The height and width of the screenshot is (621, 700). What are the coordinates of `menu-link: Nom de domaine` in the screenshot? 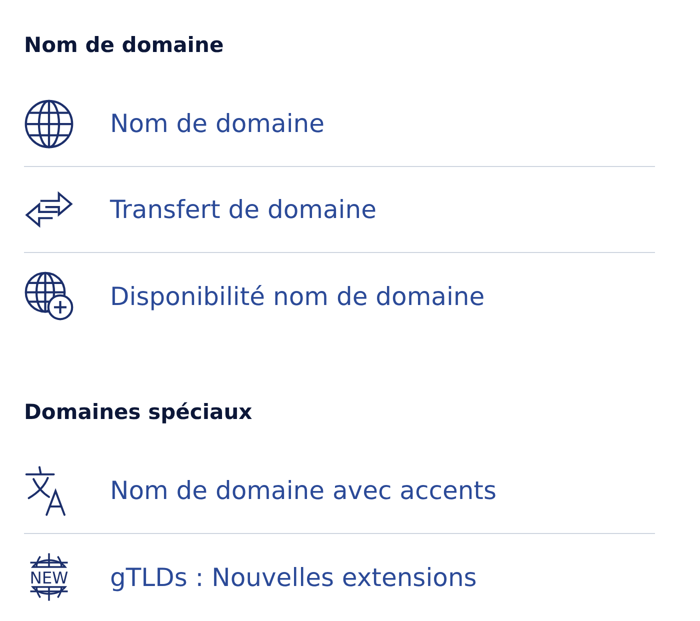 It's located at (217, 123).